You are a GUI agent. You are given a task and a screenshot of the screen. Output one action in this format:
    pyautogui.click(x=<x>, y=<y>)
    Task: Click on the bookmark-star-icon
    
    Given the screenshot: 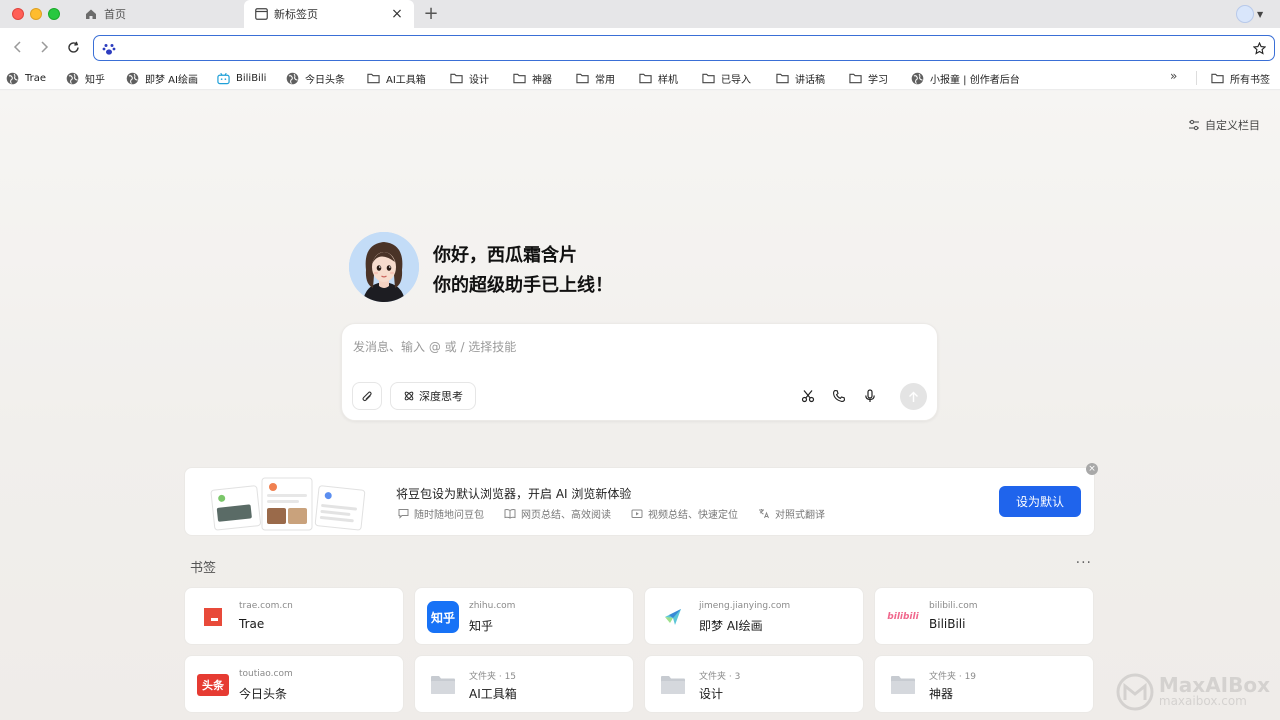 What is the action you would take?
    pyautogui.click(x=1259, y=47)
    